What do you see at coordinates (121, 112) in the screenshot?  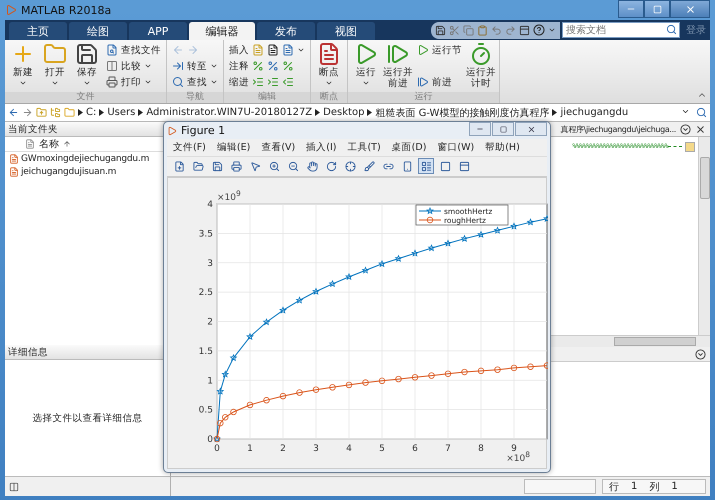 I see `path-segment: Users` at bounding box center [121, 112].